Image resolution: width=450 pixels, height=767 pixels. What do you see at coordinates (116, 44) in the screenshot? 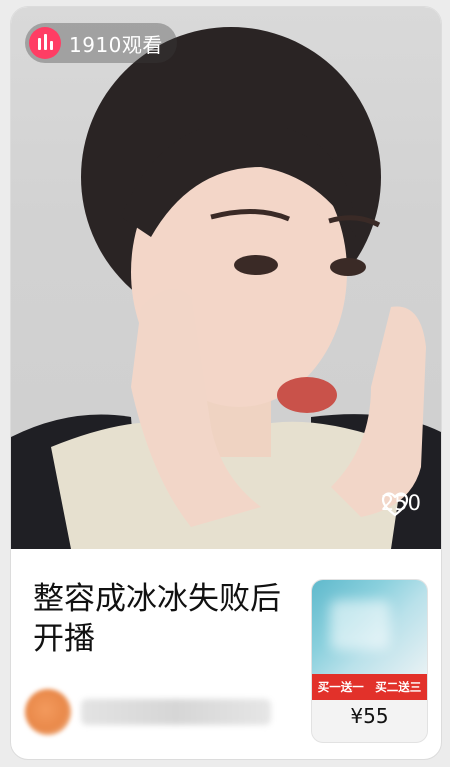
I see `view-count-text: 1910观看` at bounding box center [116, 44].